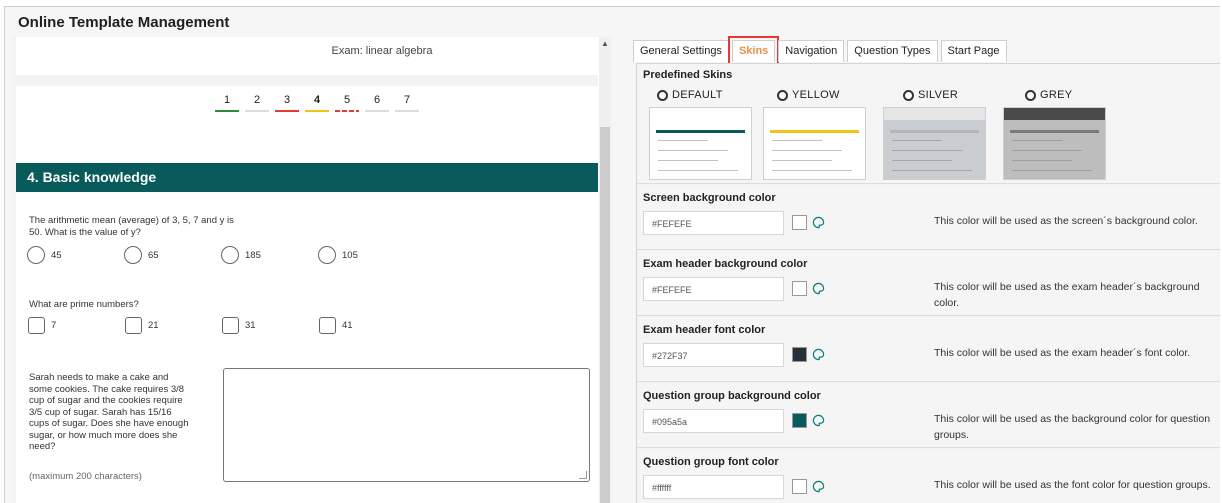 Image resolution: width=1222 pixels, height=503 pixels. What do you see at coordinates (257, 103) in the screenshot?
I see `page-2-link: 2` at bounding box center [257, 103].